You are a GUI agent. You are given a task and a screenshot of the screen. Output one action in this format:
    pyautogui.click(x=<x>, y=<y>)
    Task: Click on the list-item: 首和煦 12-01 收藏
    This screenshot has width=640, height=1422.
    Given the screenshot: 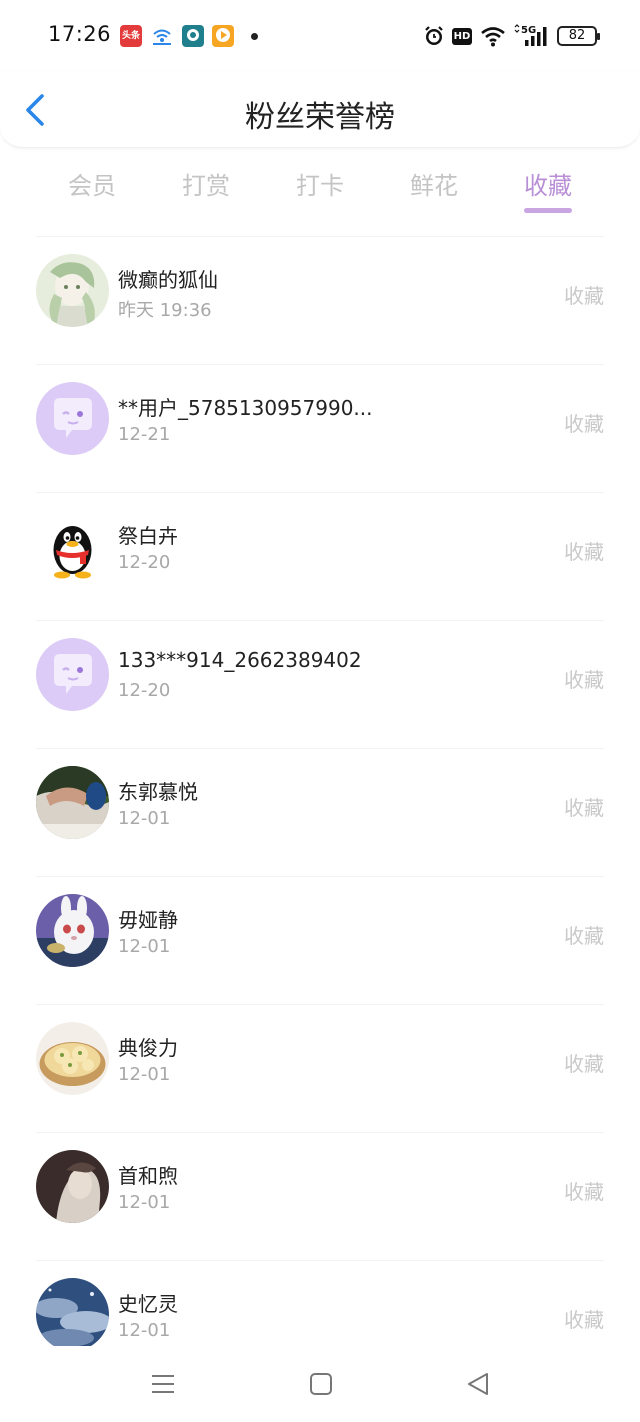 What is the action you would take?
    pyautogui.click(x=320, y=1196)
    